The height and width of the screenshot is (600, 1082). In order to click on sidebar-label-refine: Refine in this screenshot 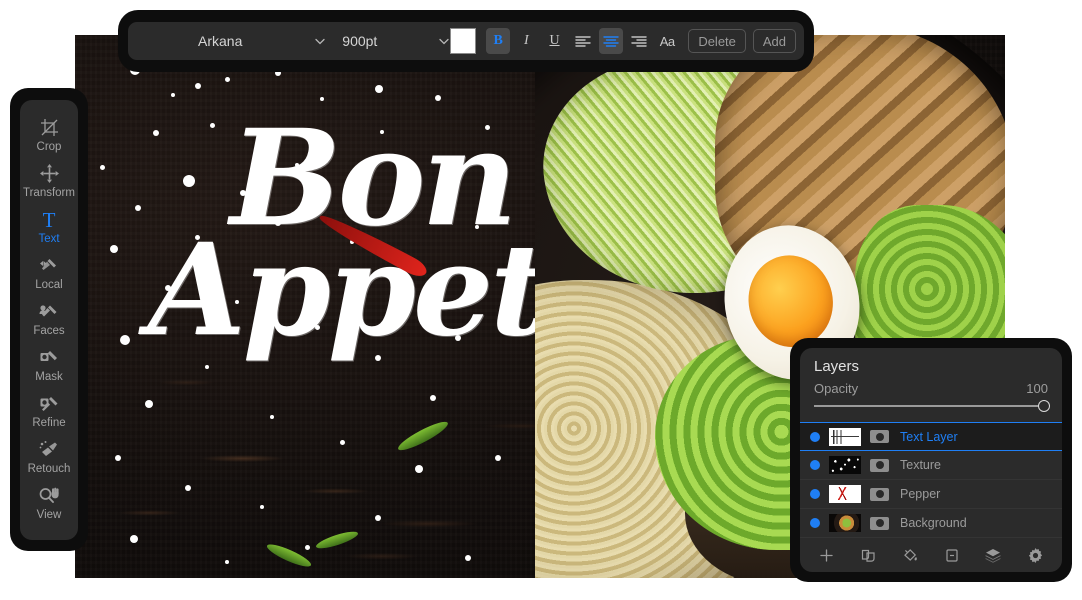, I will do `click(49, 422)`.